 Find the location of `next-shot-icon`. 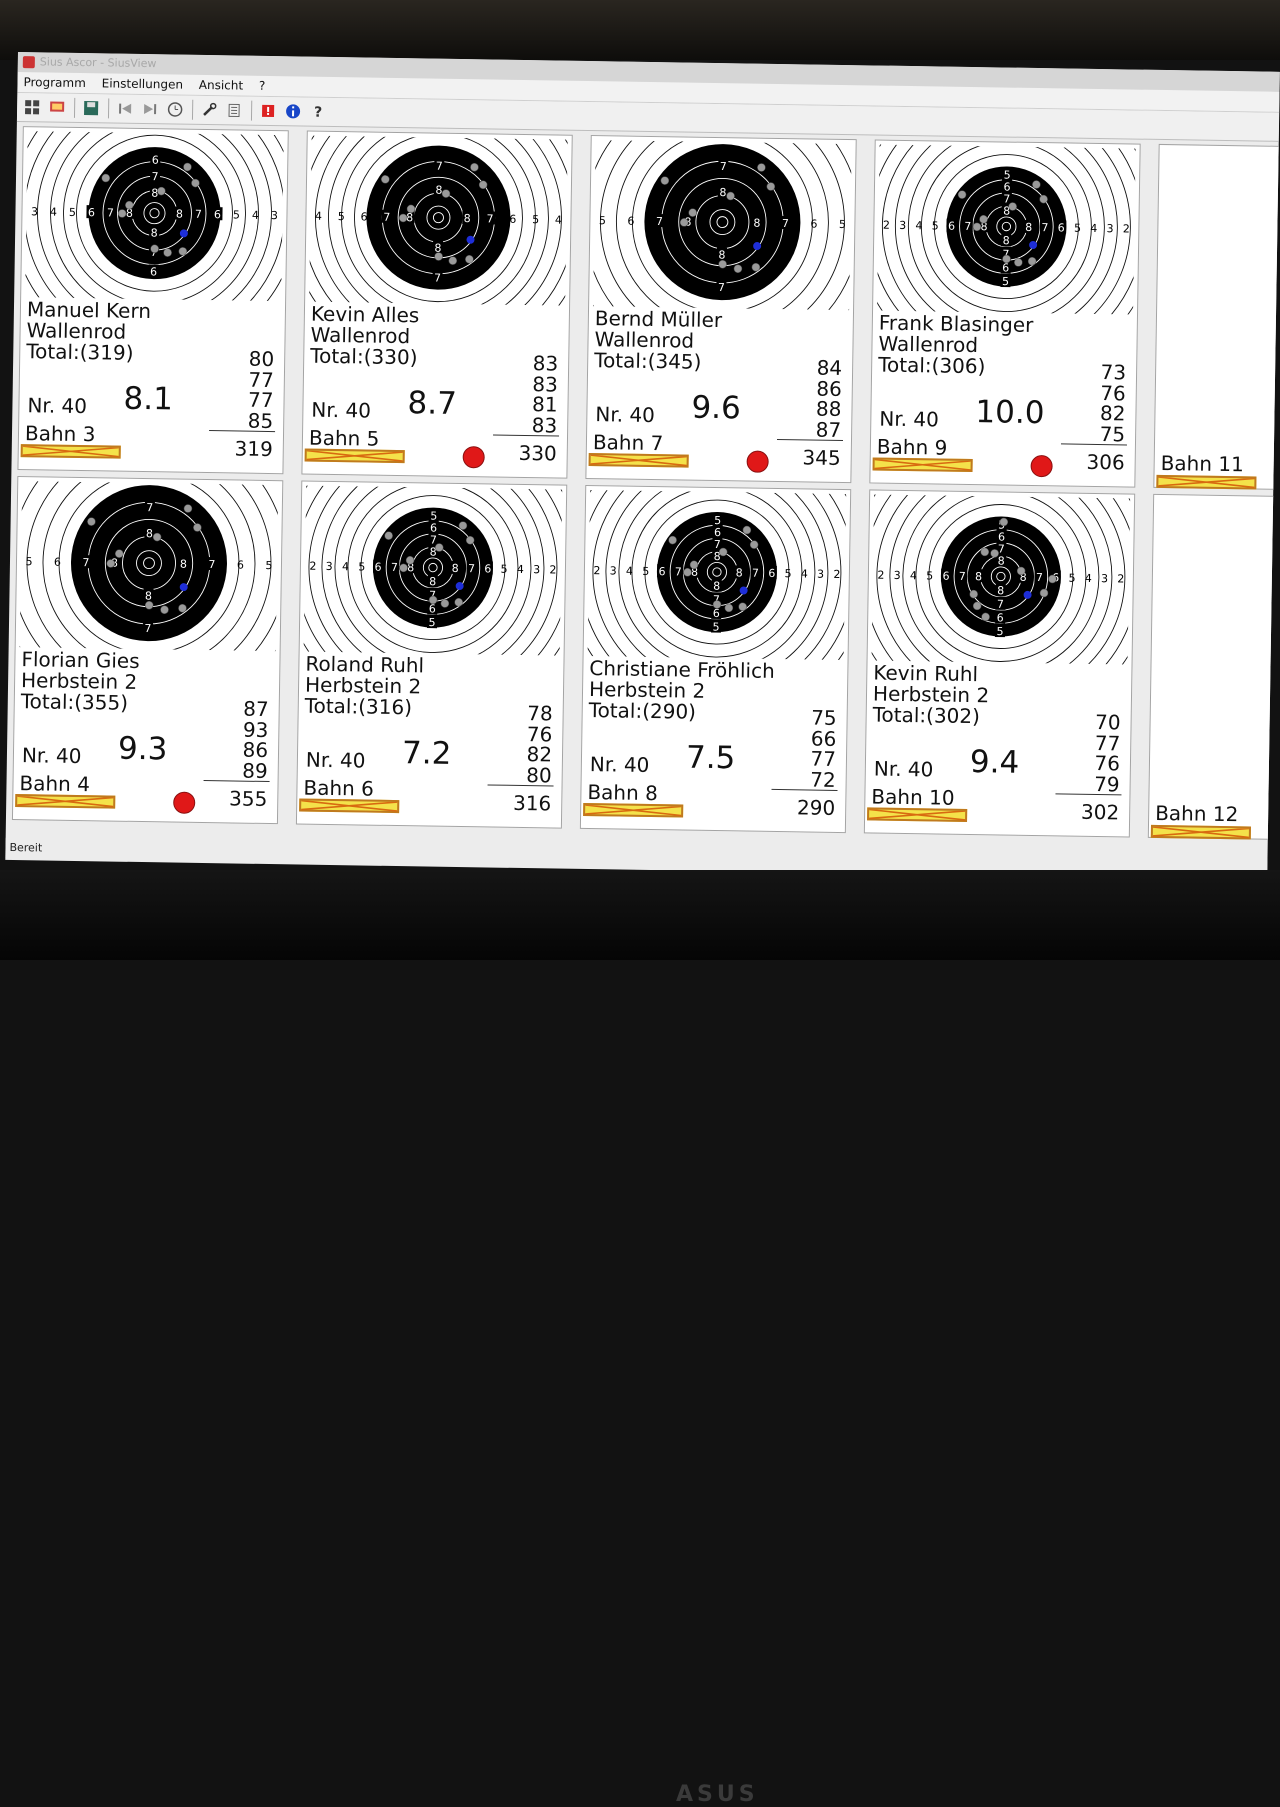

next-shot-icon is located at coordinates (150, 109).